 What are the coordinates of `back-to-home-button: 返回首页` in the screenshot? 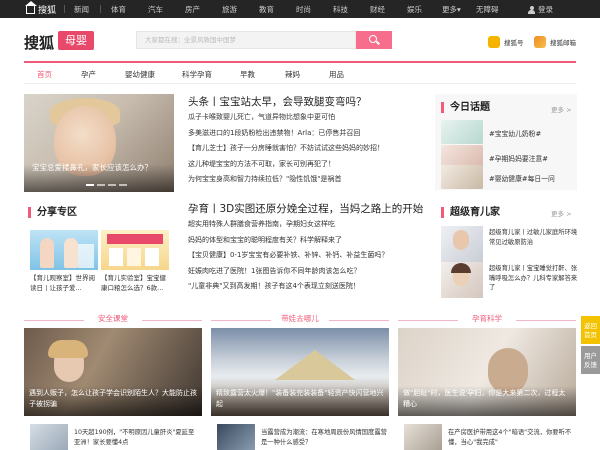 It's located at (590, 330).